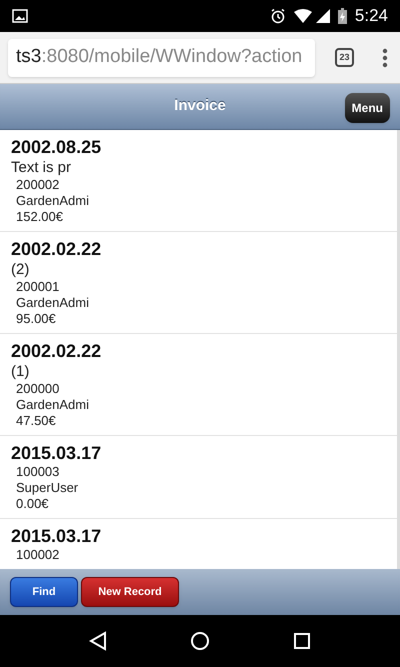  Describe the element at coordinates (200, 641) in the screenshot. I see `home-icon` at that location.